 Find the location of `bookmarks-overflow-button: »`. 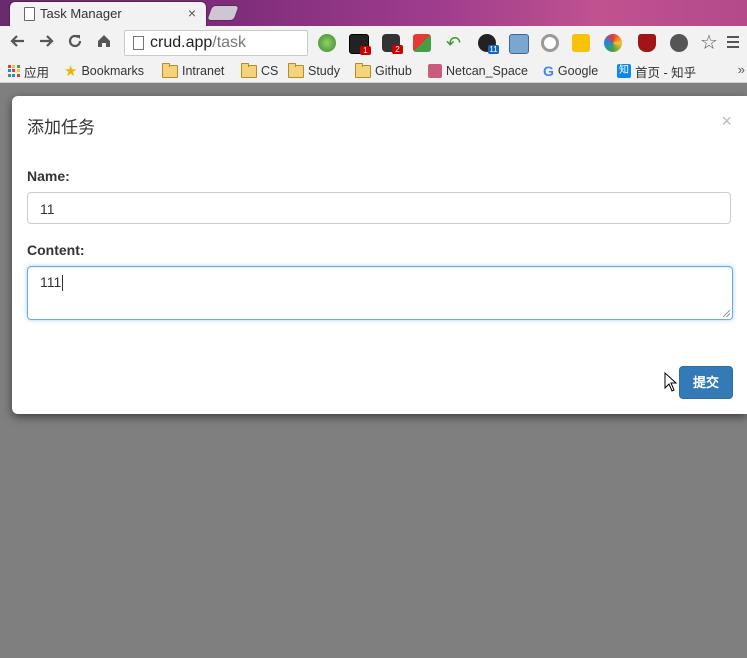

bookmarks-overflow-button: » is located at coordinates (741, 69).